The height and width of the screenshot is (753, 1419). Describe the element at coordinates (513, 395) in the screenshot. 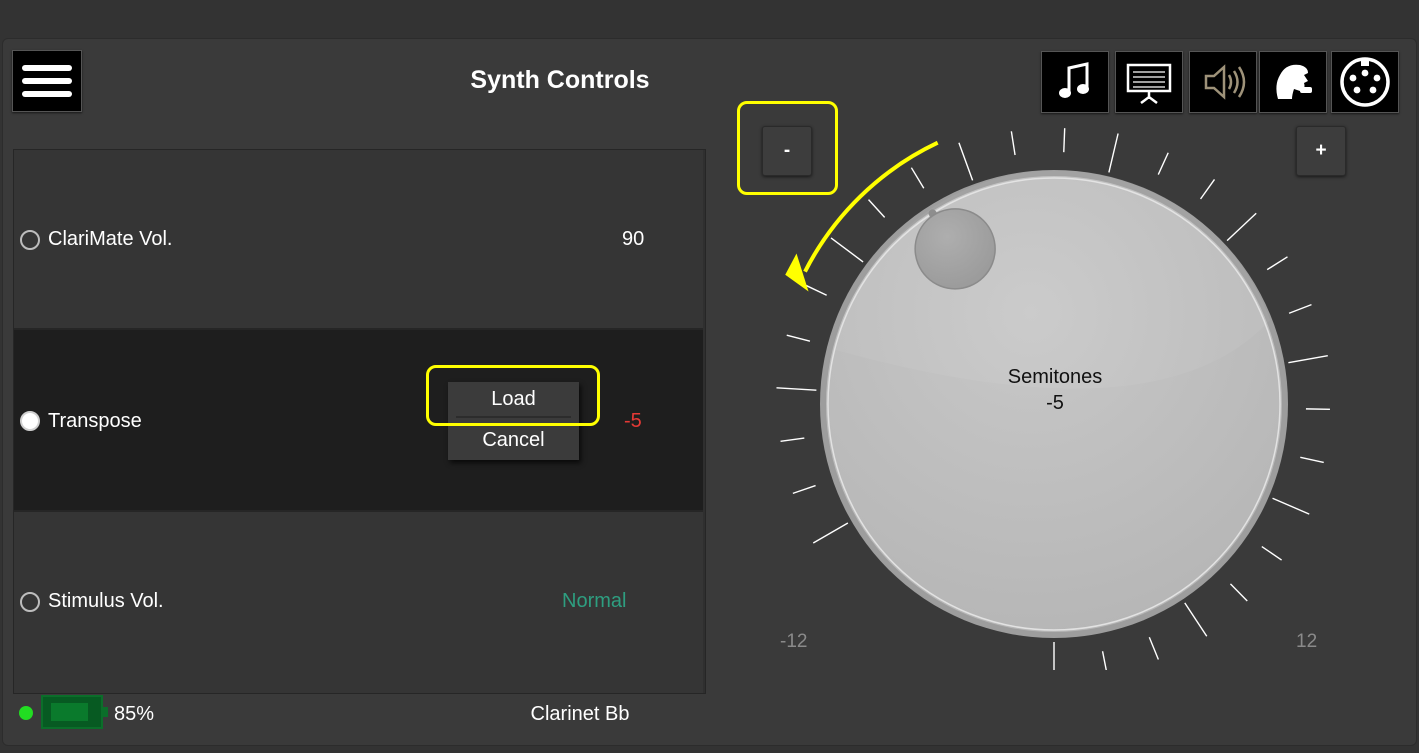

I see `load-highlight` at that location.